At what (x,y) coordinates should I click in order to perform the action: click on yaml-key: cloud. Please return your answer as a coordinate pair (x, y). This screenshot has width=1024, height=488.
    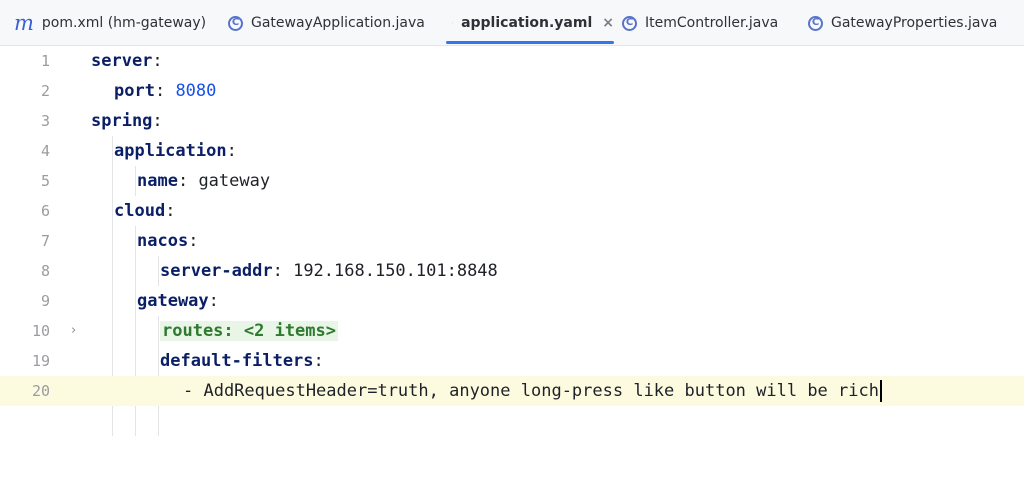
    Looking at the image, I should click on (140, 211).